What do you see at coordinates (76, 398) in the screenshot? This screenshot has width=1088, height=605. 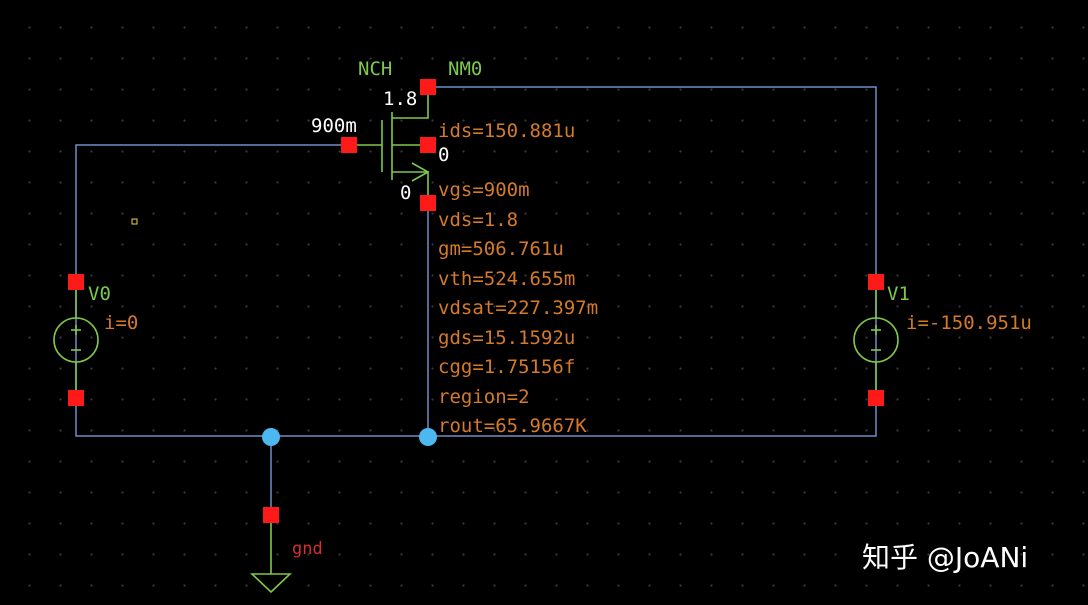 I see `v0-minus-pin` at bounding box center [76, 398].